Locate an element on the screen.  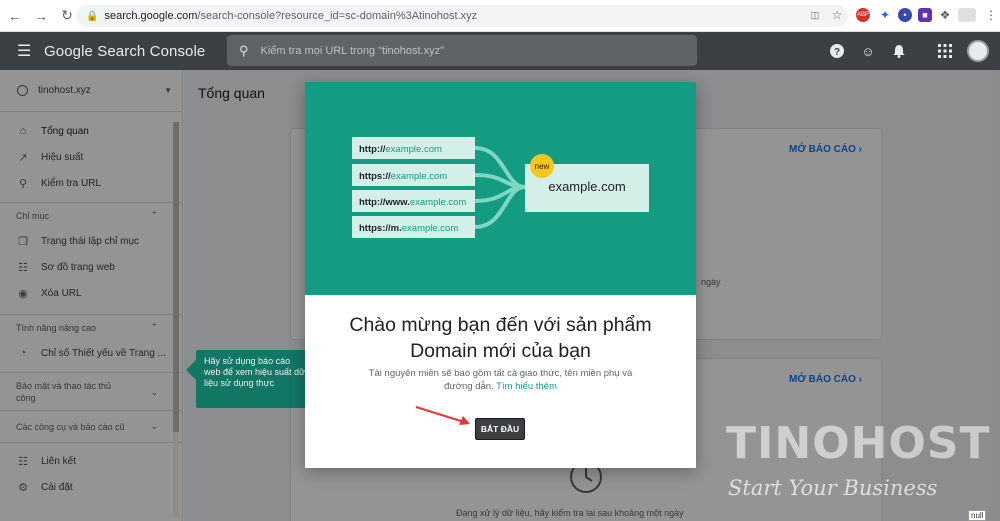
learn-more-link: Tìm hiểu thêm is located at coordinates (526, 386).